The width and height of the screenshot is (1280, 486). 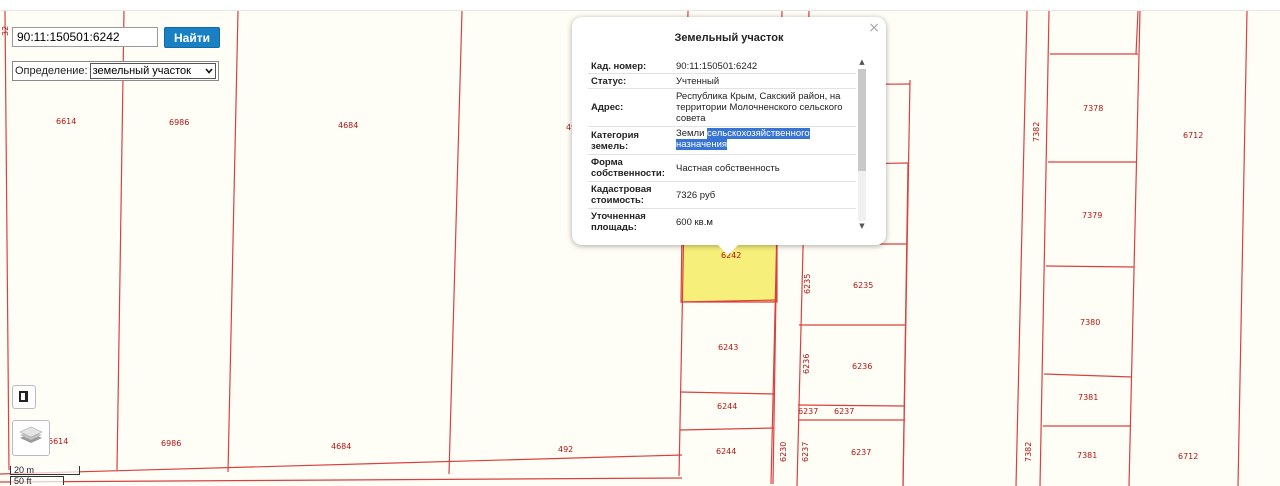 What do you see at coordinates (628, 168) in the screenshot?
I see `attribute-key: Форма собственности:` at bounding box center [628, 168].